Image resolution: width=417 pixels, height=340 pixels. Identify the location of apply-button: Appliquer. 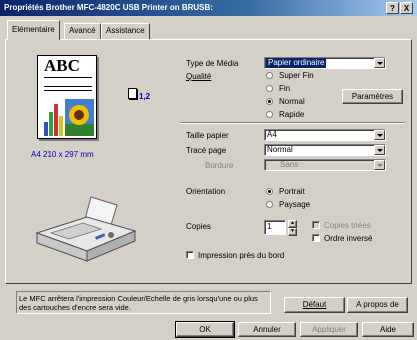
(329, 329).